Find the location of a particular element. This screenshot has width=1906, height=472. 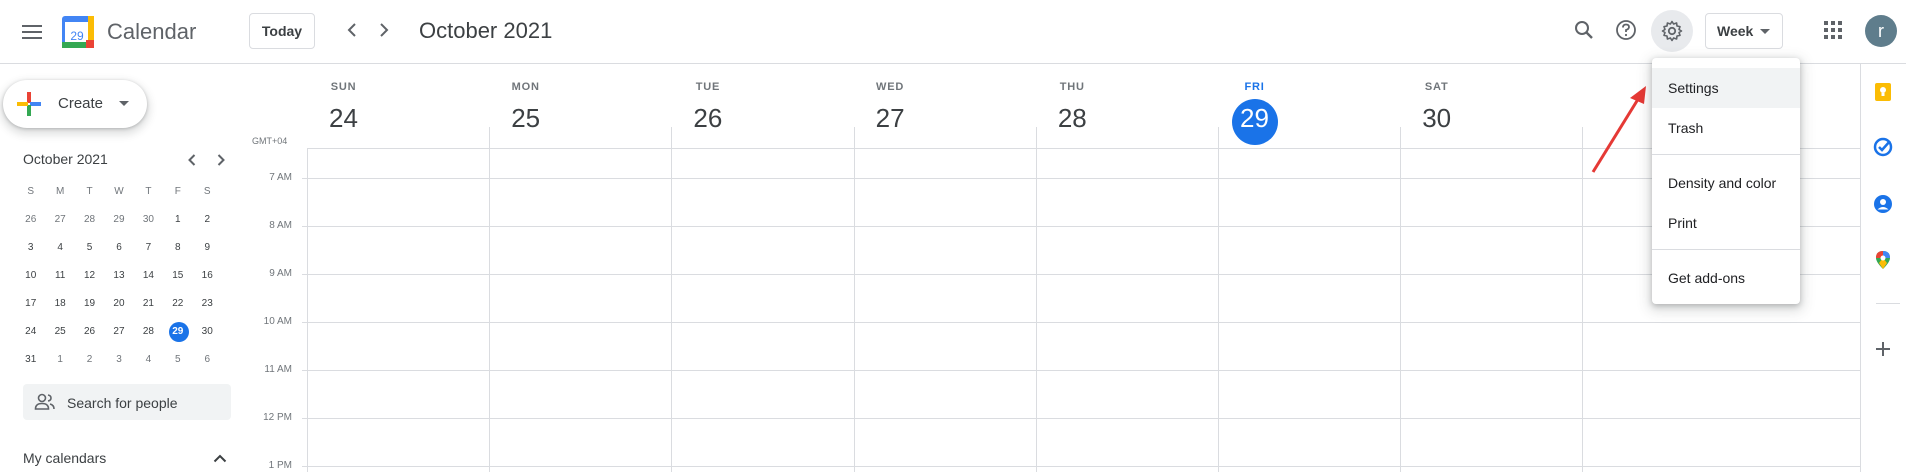

settings-menu-button is located at coordinates (1672, 31).